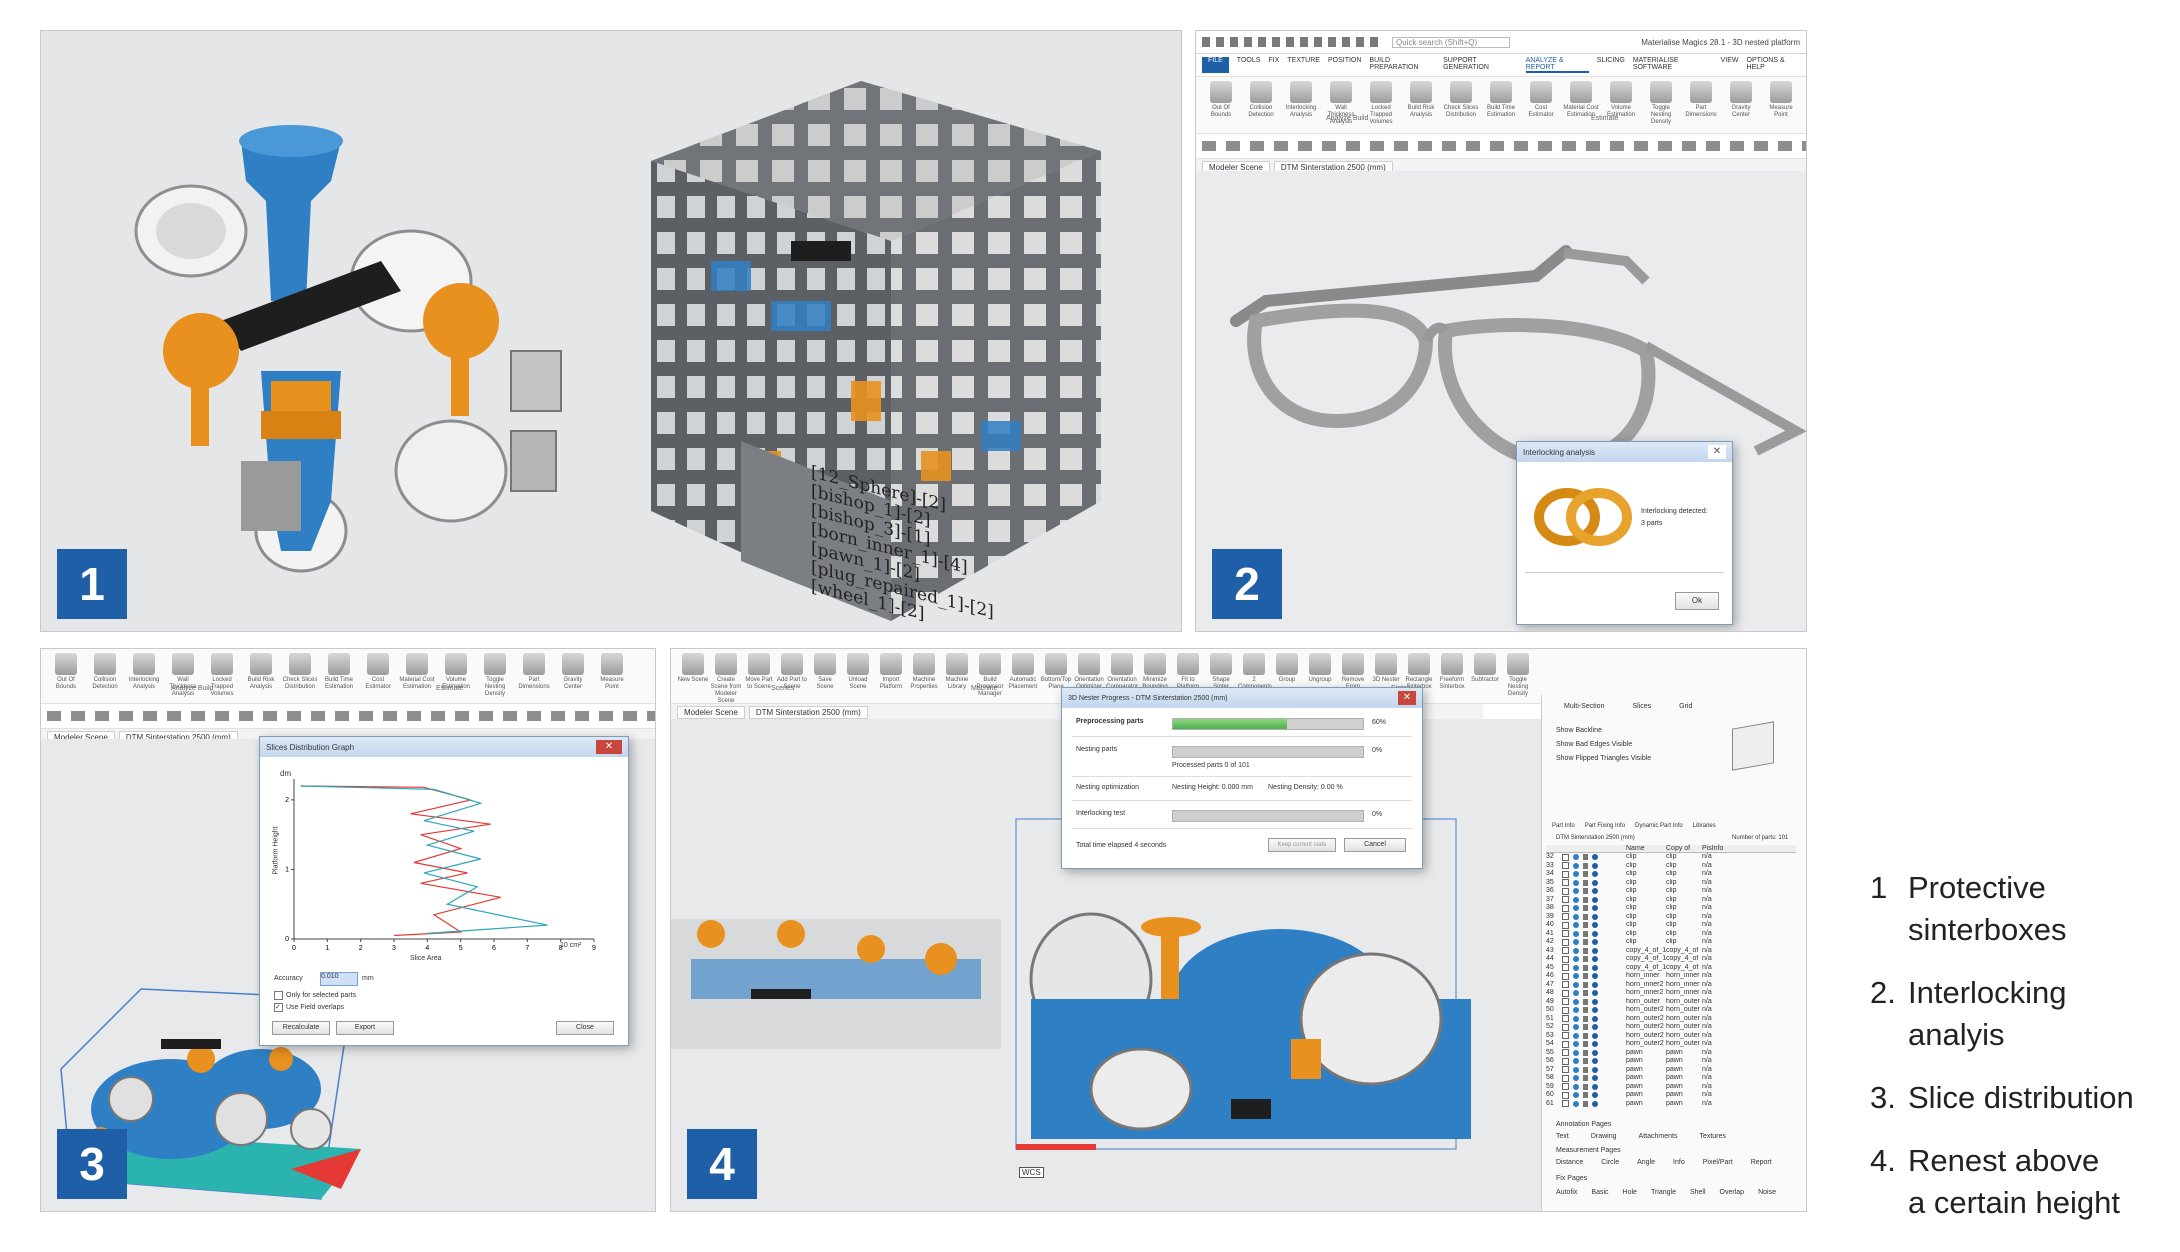 The width and height of the screenshot is (2180, 1252). Describe the element at coordinates (456, 676) in the screenshot. I see `ribbon-button: Volume Estimation` at that location.